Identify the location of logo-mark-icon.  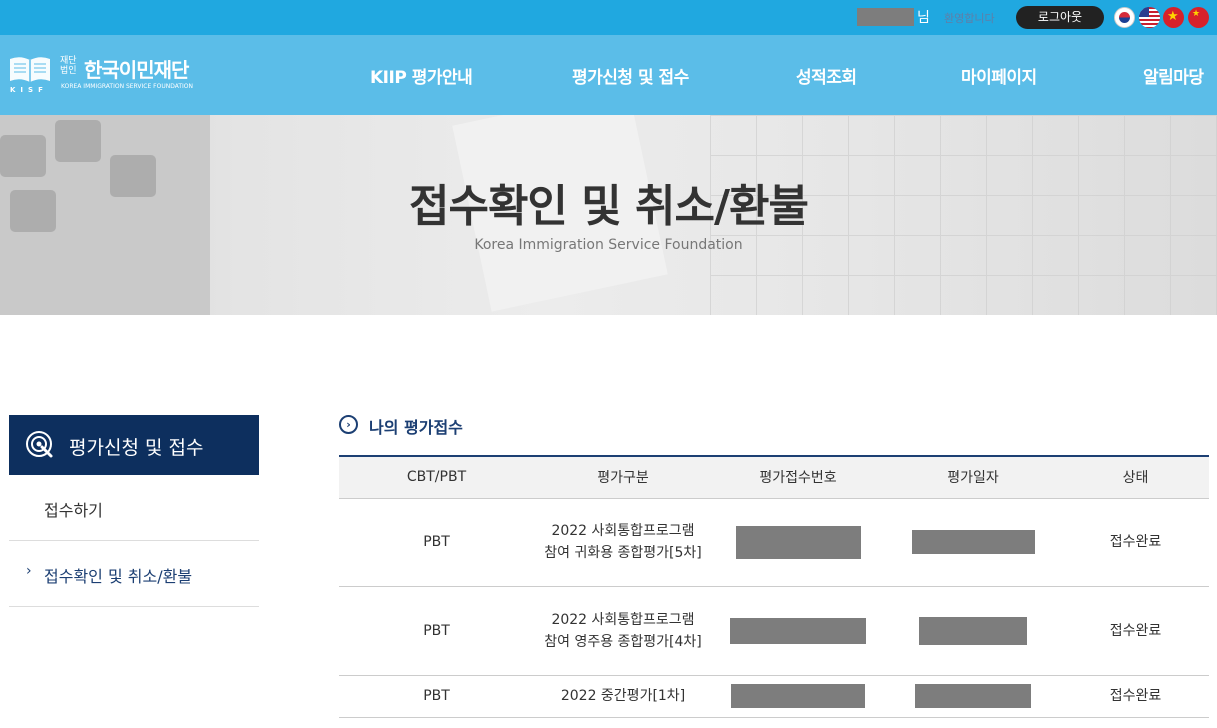
(30, 69).